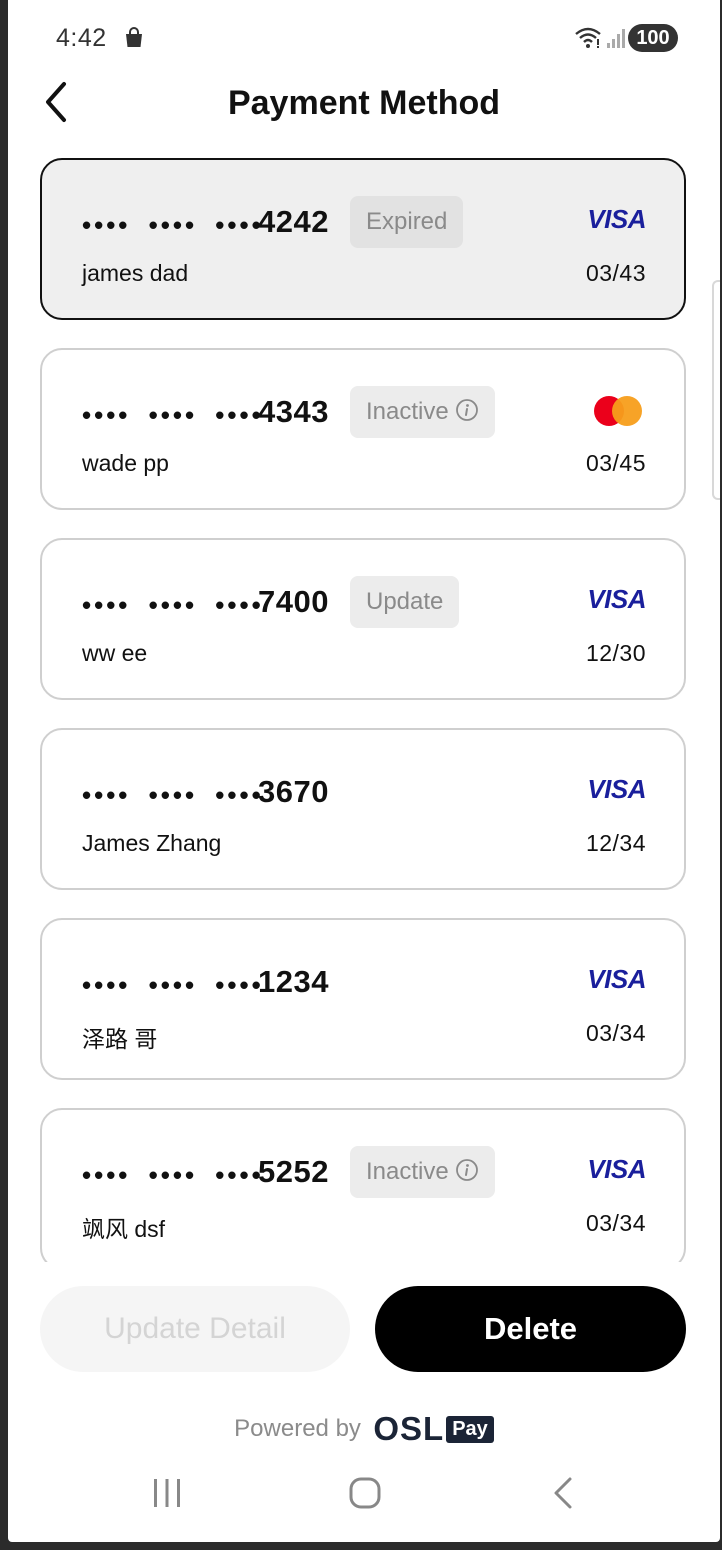 Image resolution: width=722 pixels, height=1550 pixels. What do you see at coordinates (120, 1039) in the screenshot?
I see `card-holder-name: 泽路 哥` at bounding box center [120, 1039].